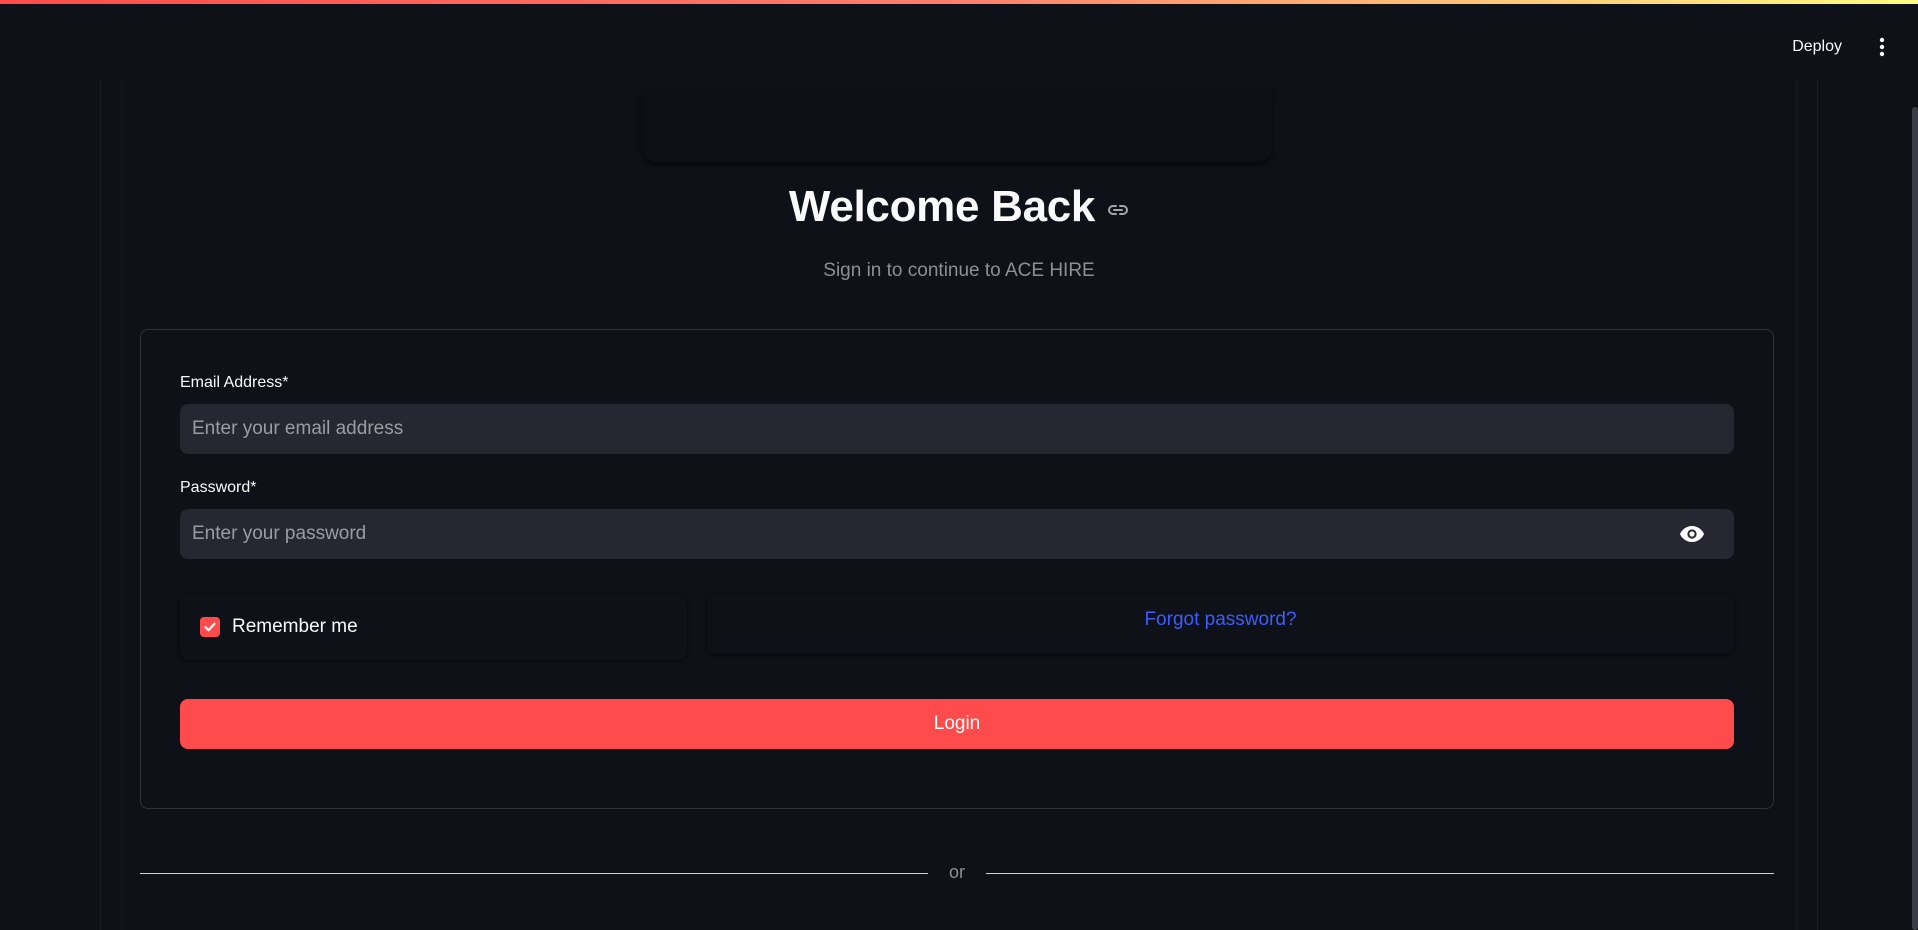 This screenshot has width=1918, height=930. Describe the element at coordinates (1692, 534) in the screenshot. I see `eye-icon` at that location.